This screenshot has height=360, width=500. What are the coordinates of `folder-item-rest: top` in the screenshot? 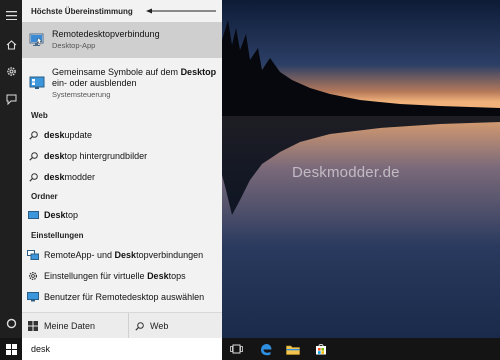 It's located at (72, 214).